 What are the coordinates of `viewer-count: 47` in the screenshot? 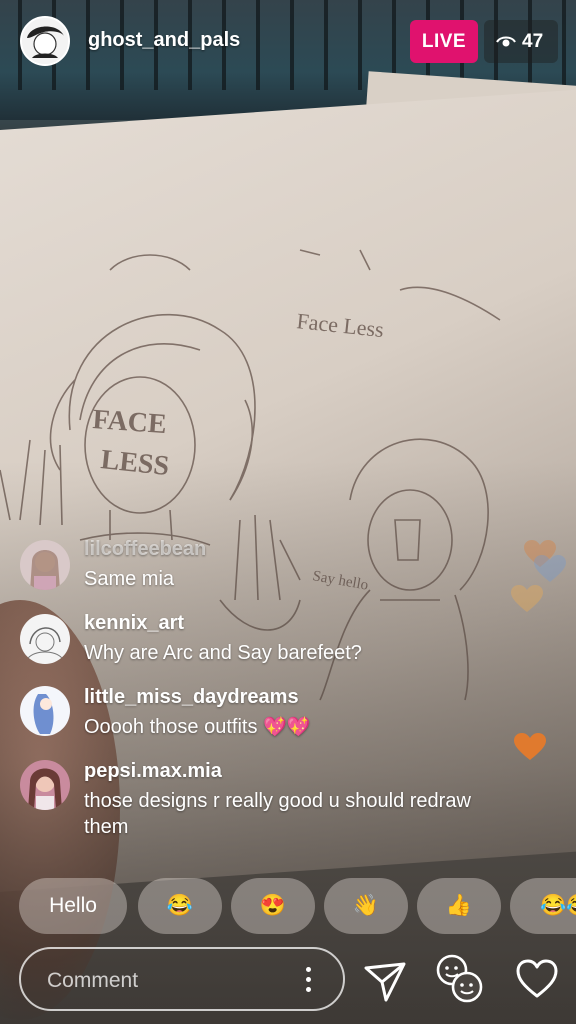 It's located at (533, 41).